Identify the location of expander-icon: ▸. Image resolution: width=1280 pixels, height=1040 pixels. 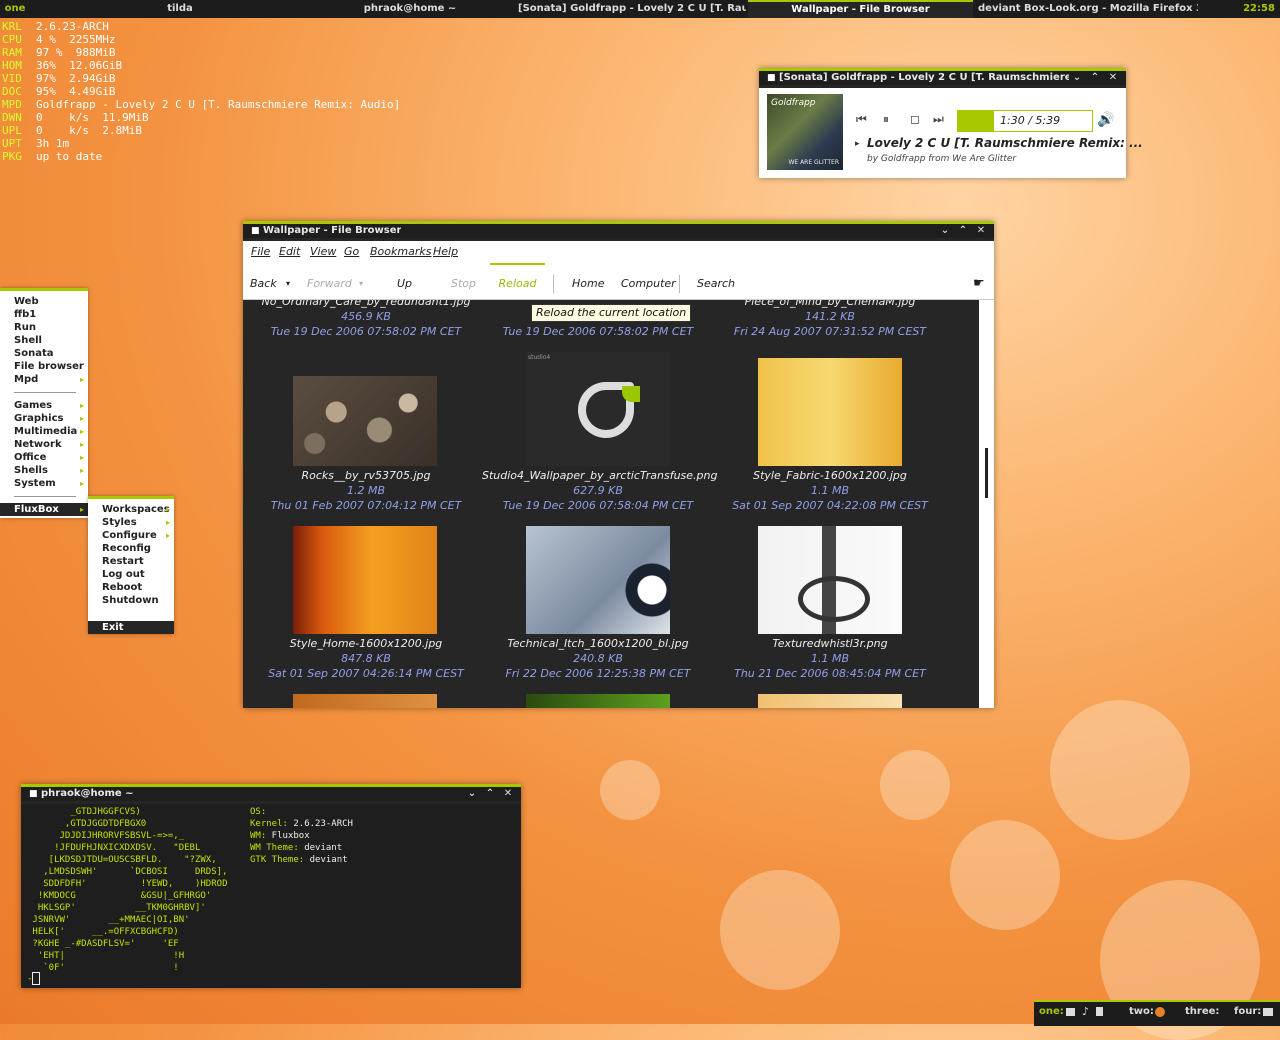
(857, 144).